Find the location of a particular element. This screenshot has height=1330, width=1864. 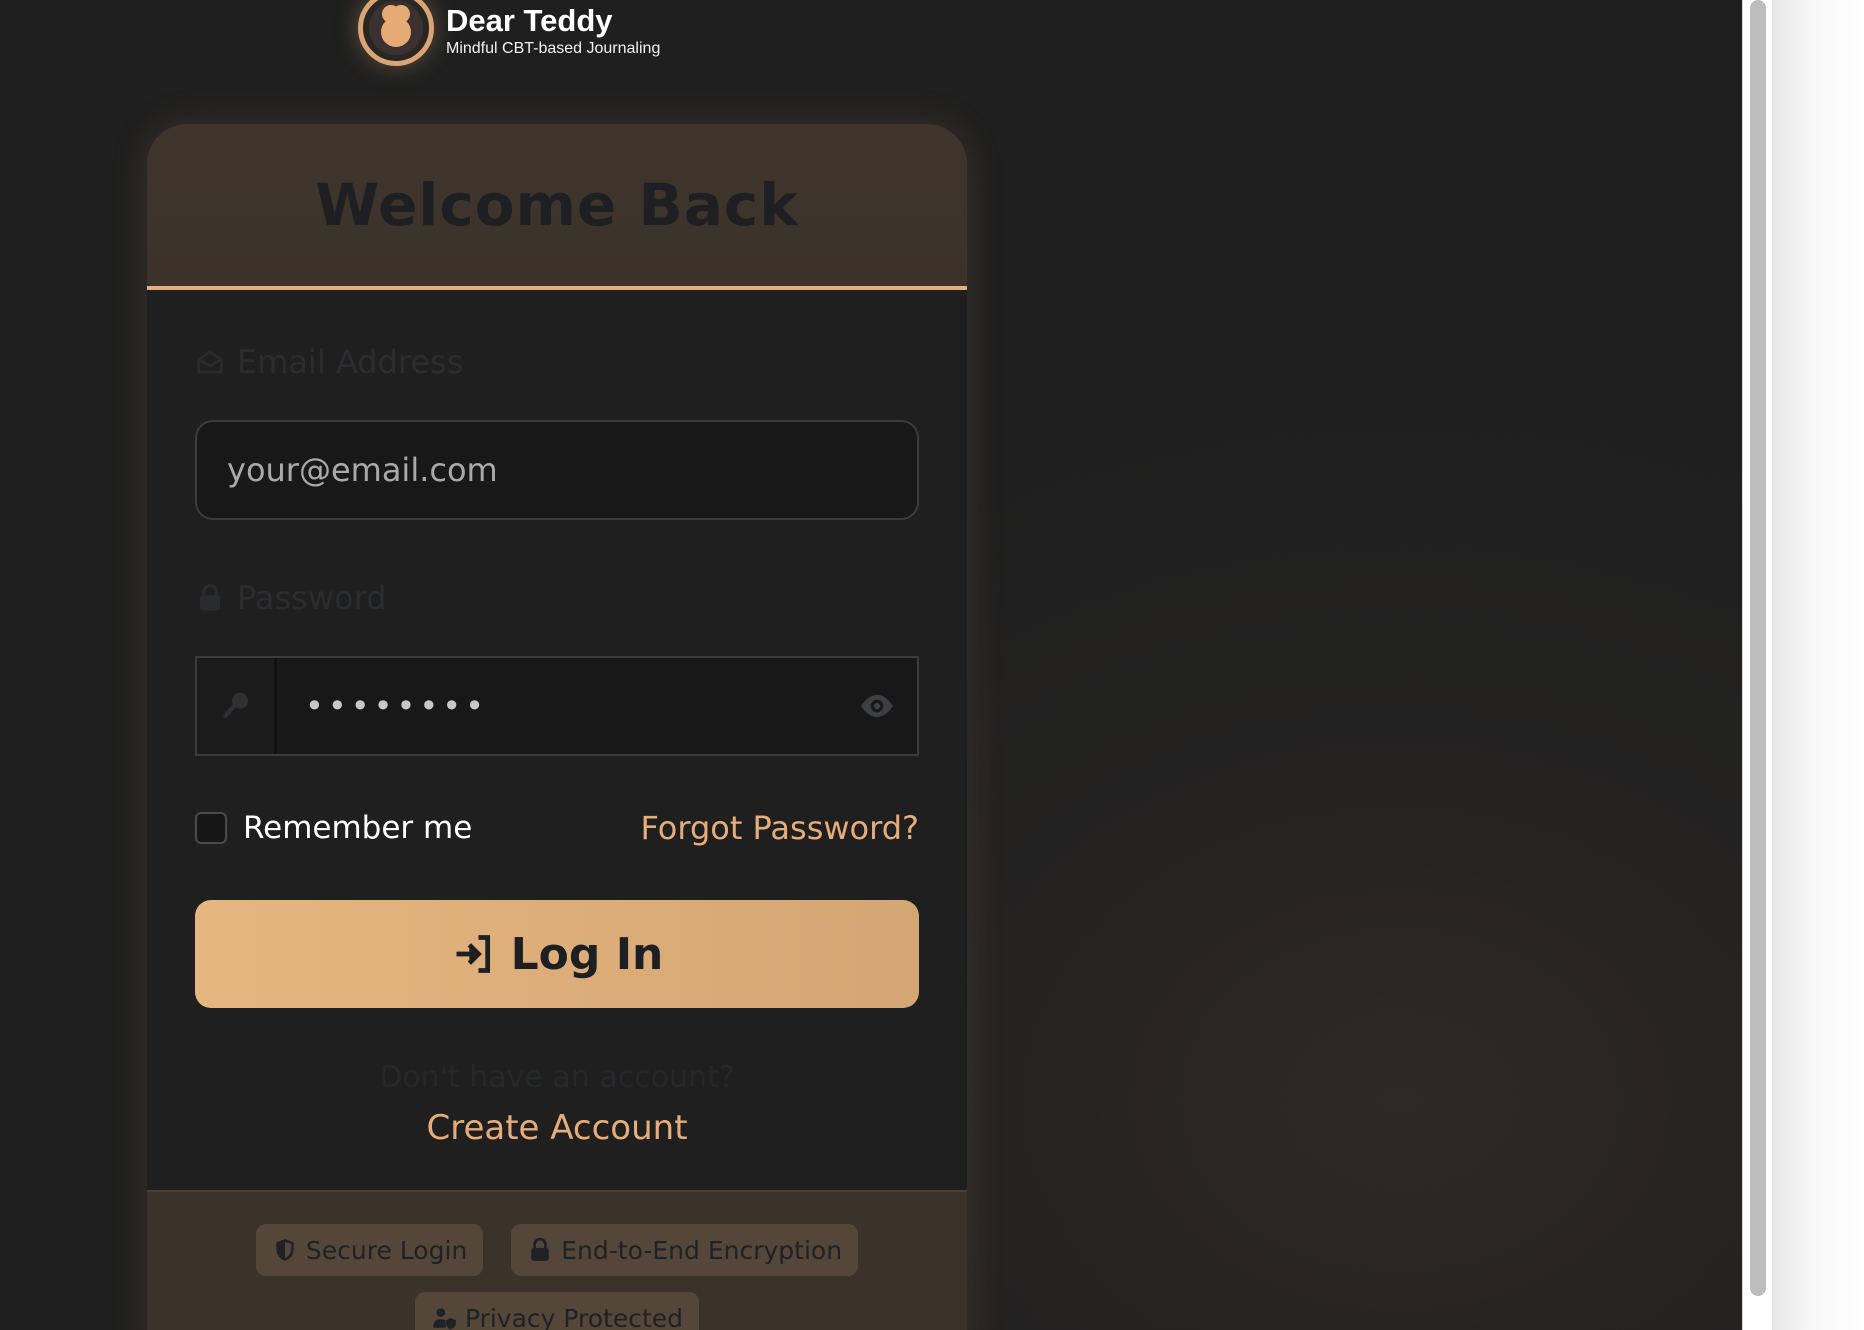

badges-row: Secure Login End-to-End Encryption is located at coordinates (557, 1250).